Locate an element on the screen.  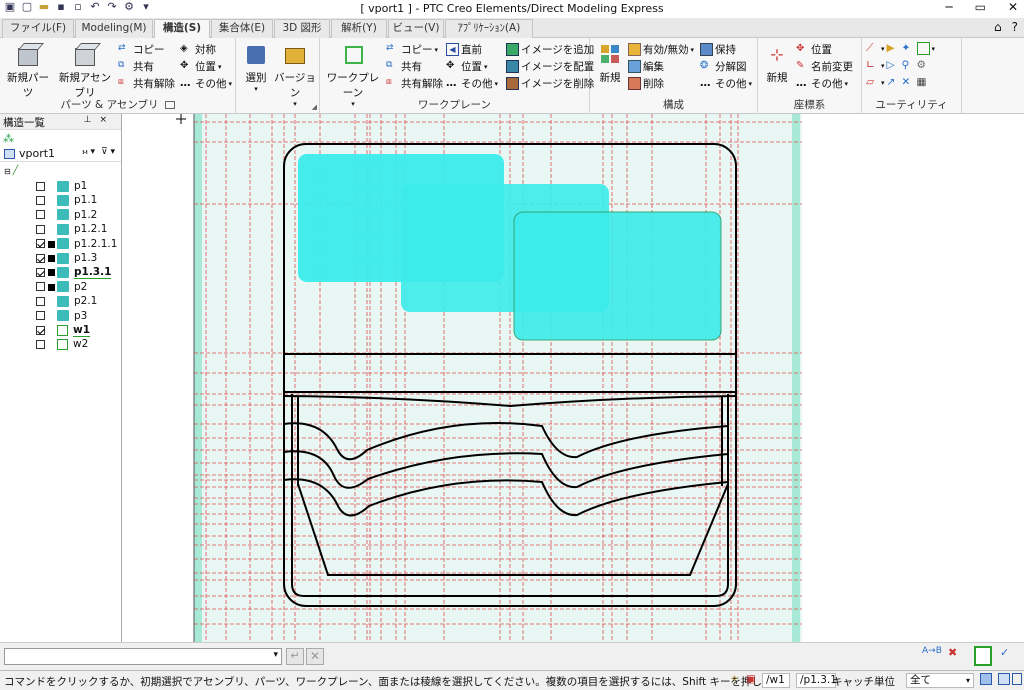
delete-config-button: 削除 is located at coordinates (646, 83).